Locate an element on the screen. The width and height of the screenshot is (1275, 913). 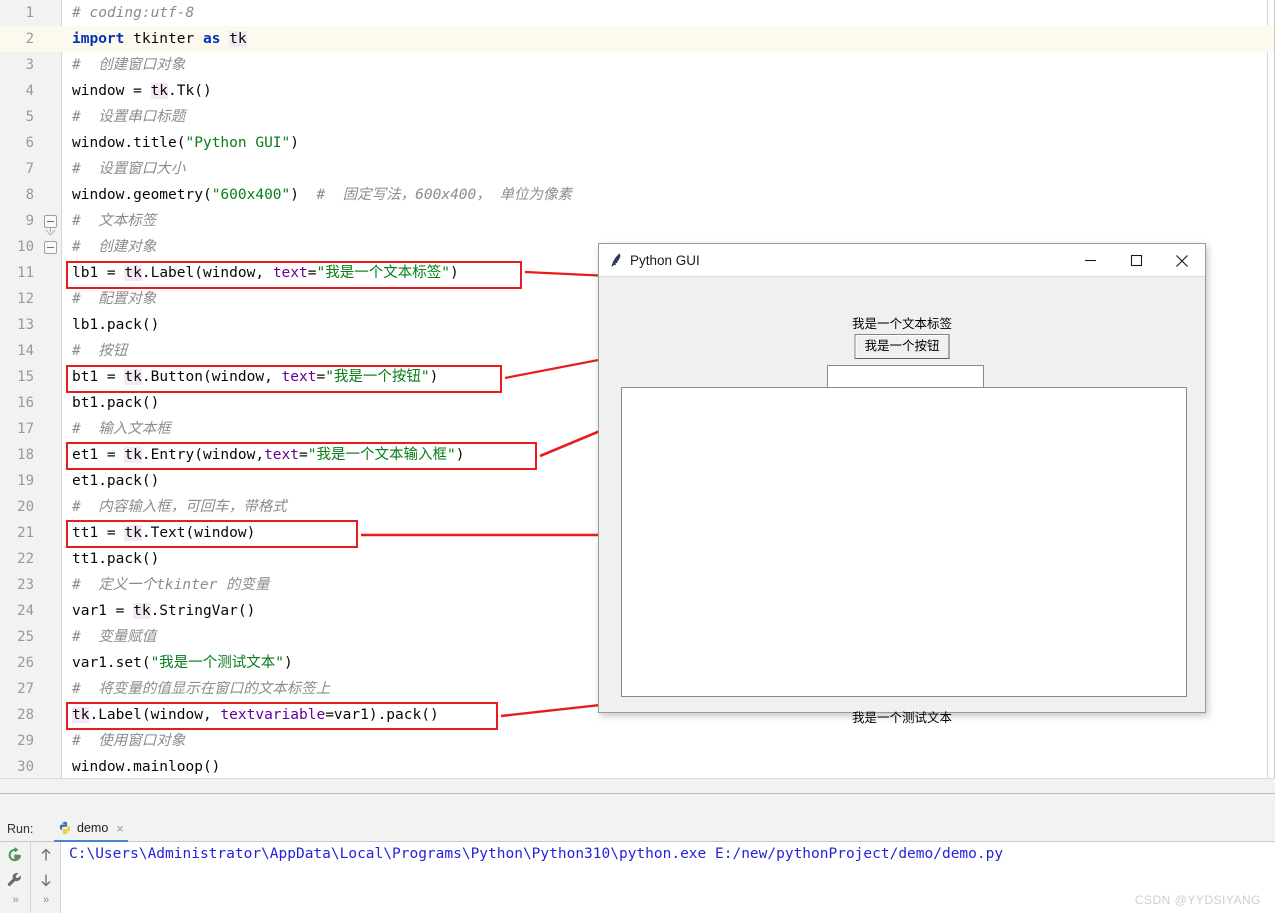
line-number-9: 9 is located at coordinates (29, 221).